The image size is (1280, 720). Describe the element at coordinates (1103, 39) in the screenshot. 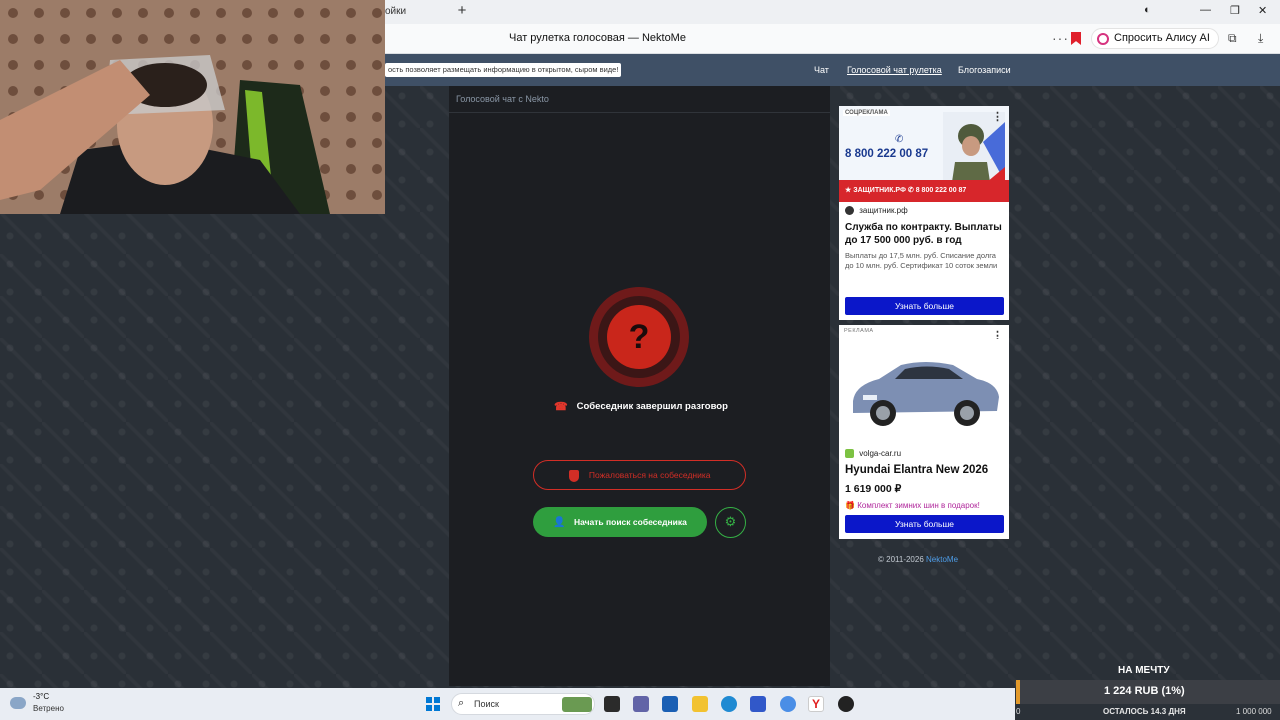

I see `alice-icon` at that location.